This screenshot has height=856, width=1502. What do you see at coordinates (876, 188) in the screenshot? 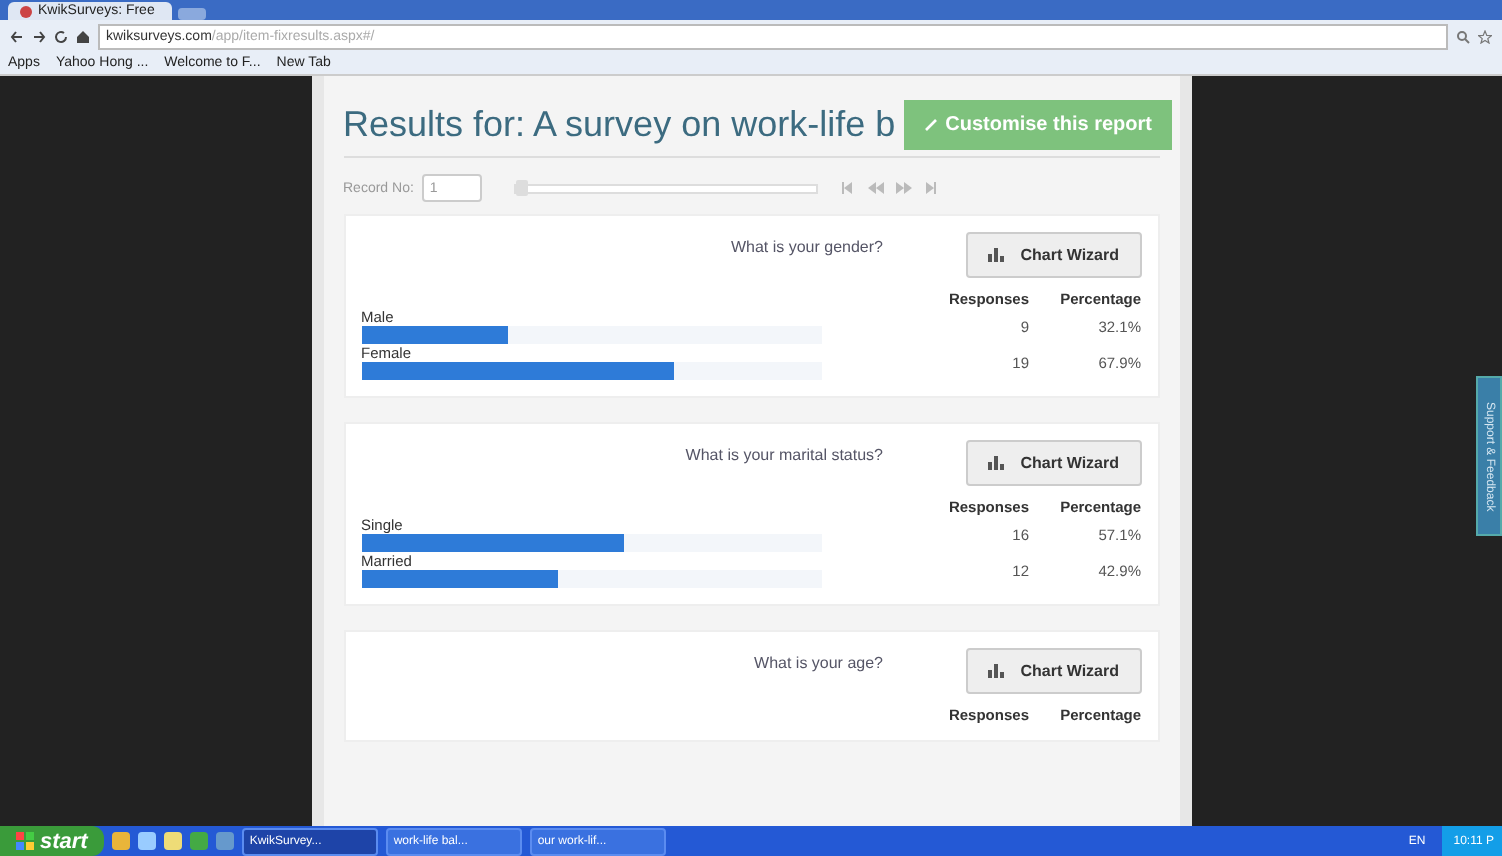
I see `previous-record-icon` at bounding box center [876, 188].